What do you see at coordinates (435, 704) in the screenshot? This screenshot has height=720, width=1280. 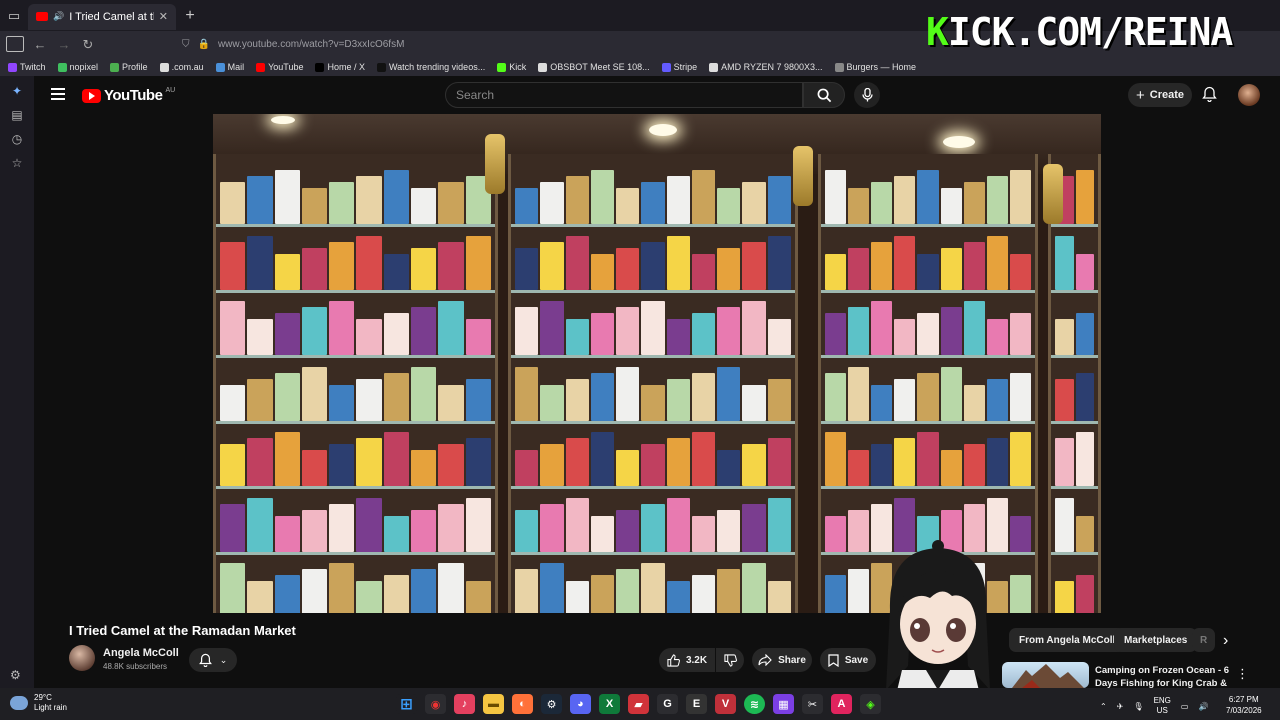 I see `chrome-app-icon: ◉` at bounding box center [435, 704].